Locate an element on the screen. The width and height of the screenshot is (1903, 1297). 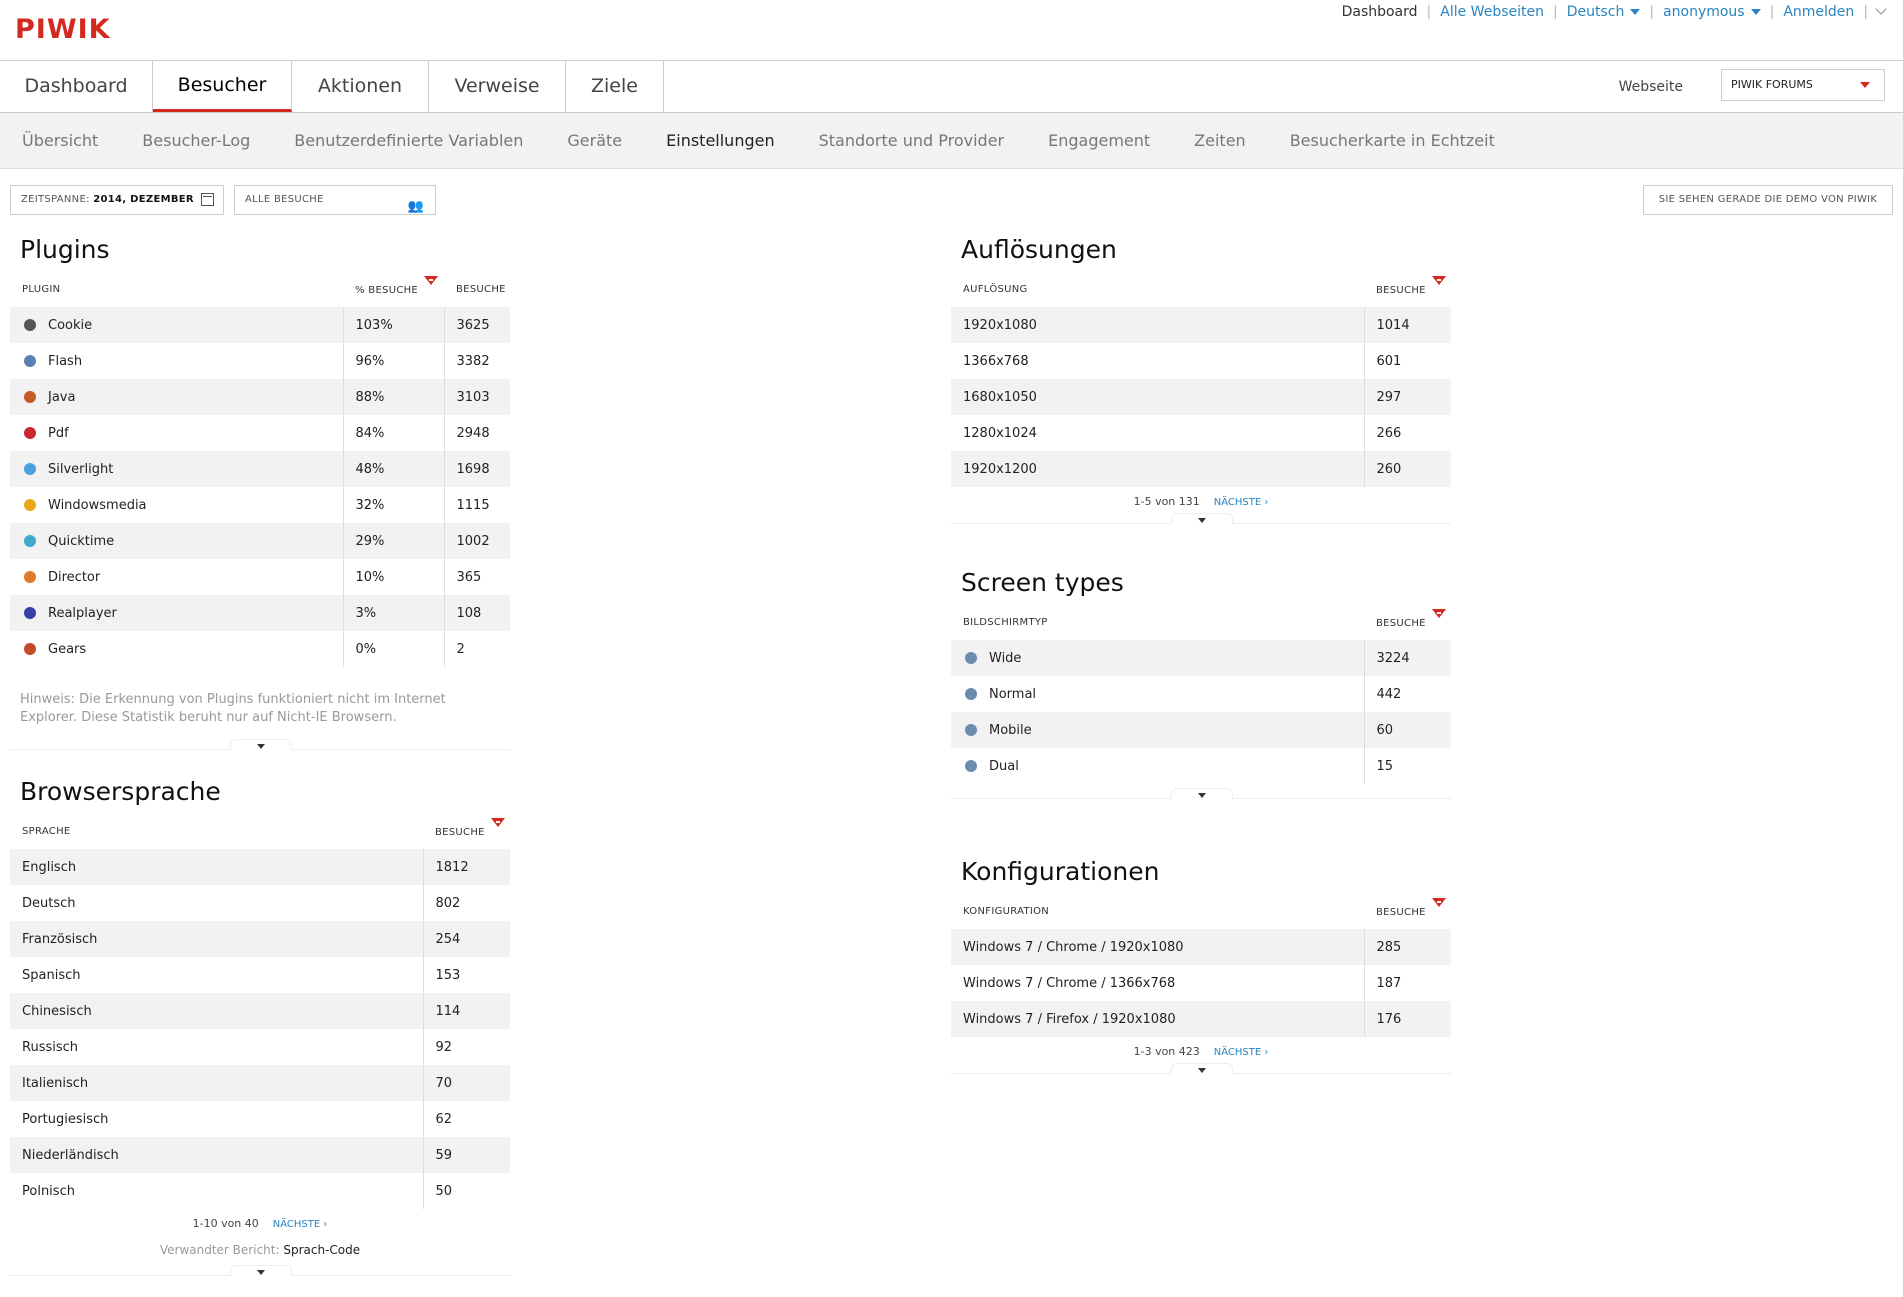
tab-dashboard: Dashboard is located at coordinates (76, 86).